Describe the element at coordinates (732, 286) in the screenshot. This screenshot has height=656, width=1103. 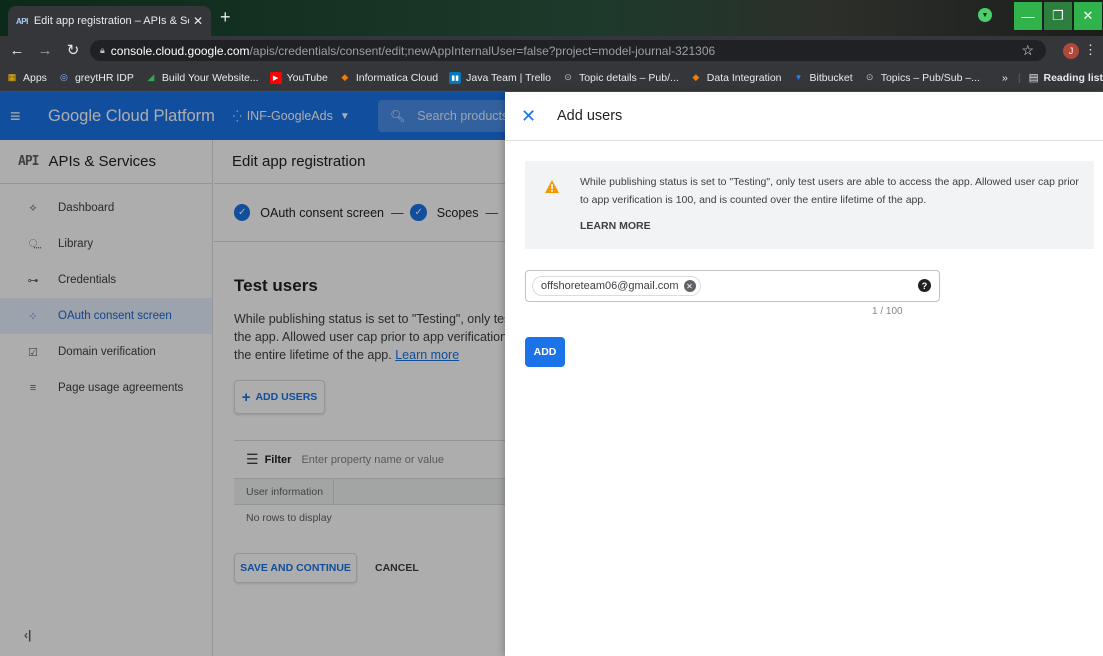
I see `email-chip-input: offshoreteam06@gmail.com ✕ ?` at that location.